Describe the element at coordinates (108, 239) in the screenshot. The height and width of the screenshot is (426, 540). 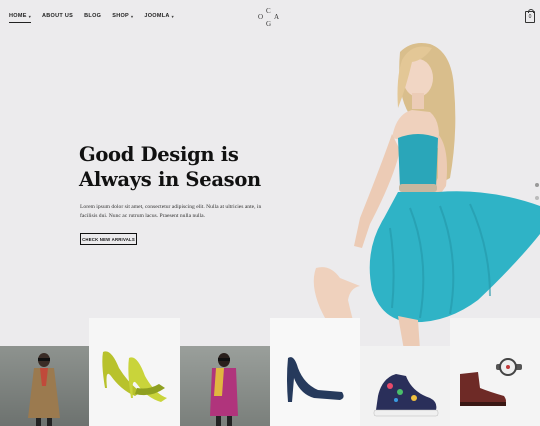
I see `check-new-arrivals-button: CHECK NEW ARRIVALS` at that location.